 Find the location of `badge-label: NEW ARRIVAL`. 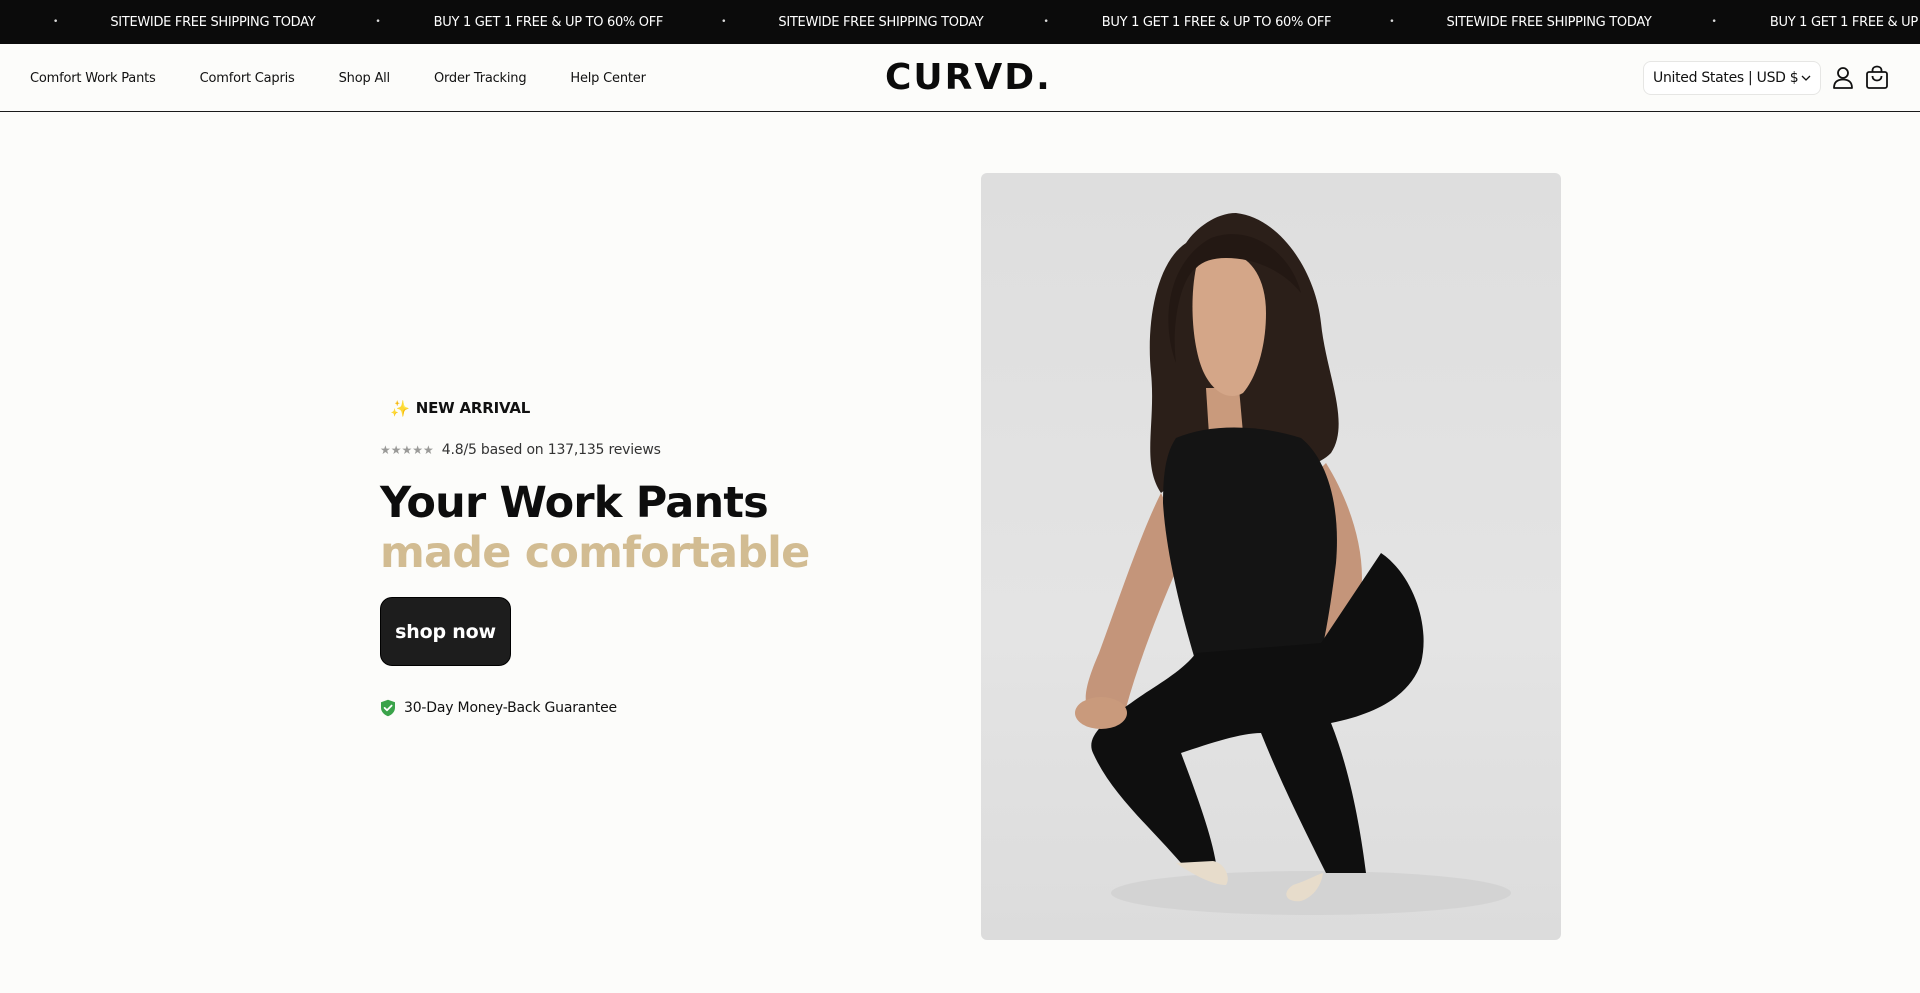

badge-label: NEW ARRIVAL is located at coordinates (473, 408).